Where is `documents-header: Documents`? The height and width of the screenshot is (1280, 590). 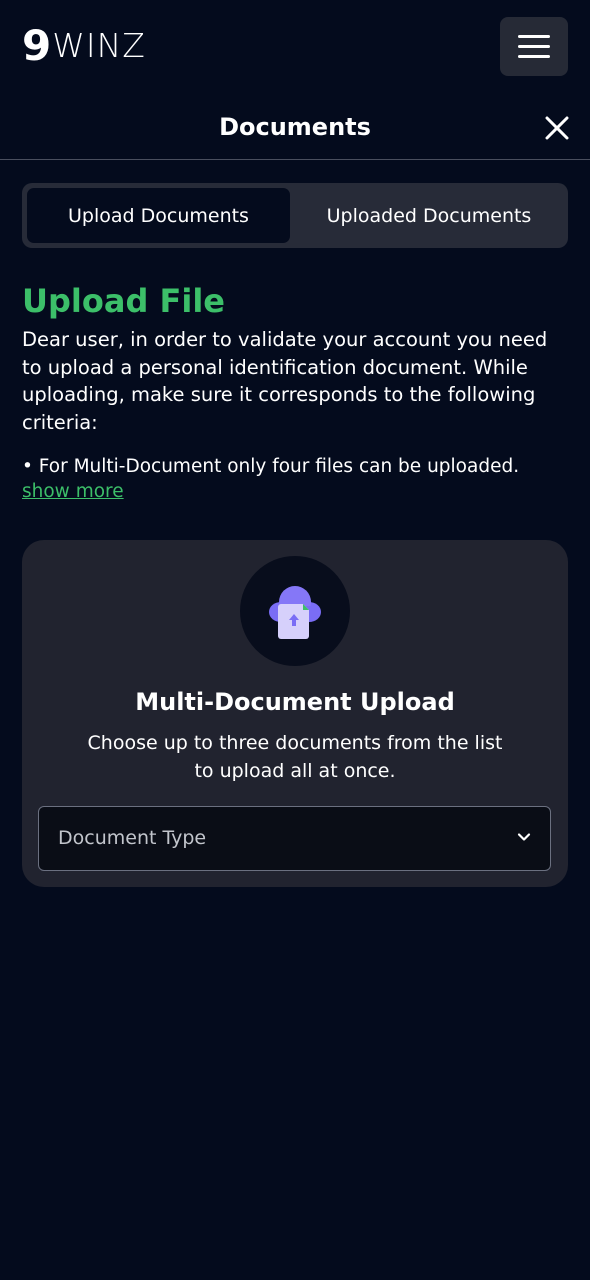 documents-header: Documents is located at coordinates (295, 127).